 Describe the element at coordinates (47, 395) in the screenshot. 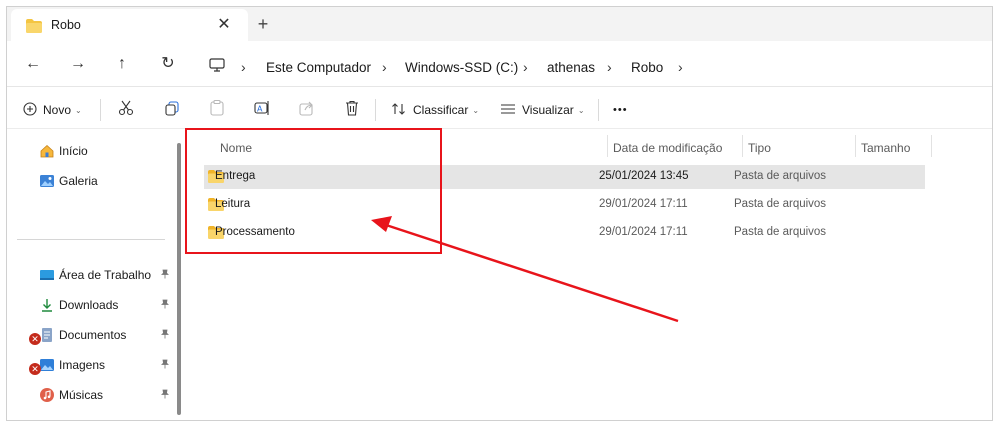

I see `music-icon` at that location.